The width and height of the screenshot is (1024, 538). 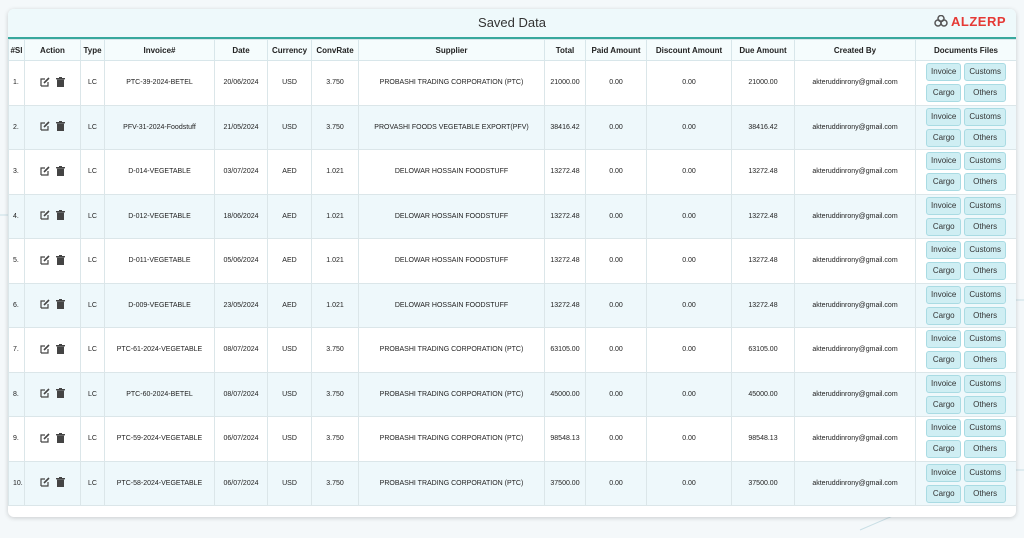 What do you see at coordinates (451, 172) in the screenshot?
I see `cell-supplier: DELOWAR HOSSAIN FOODSTUFF` at bounding box center [451, 172].